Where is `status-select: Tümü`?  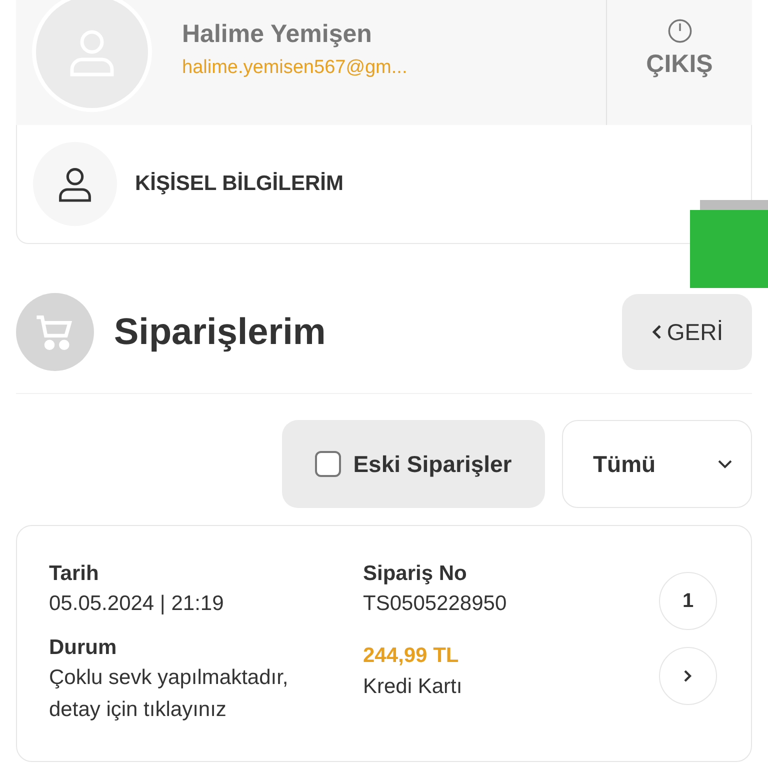 status-select: Tümü is located at coordinates (657, 464).